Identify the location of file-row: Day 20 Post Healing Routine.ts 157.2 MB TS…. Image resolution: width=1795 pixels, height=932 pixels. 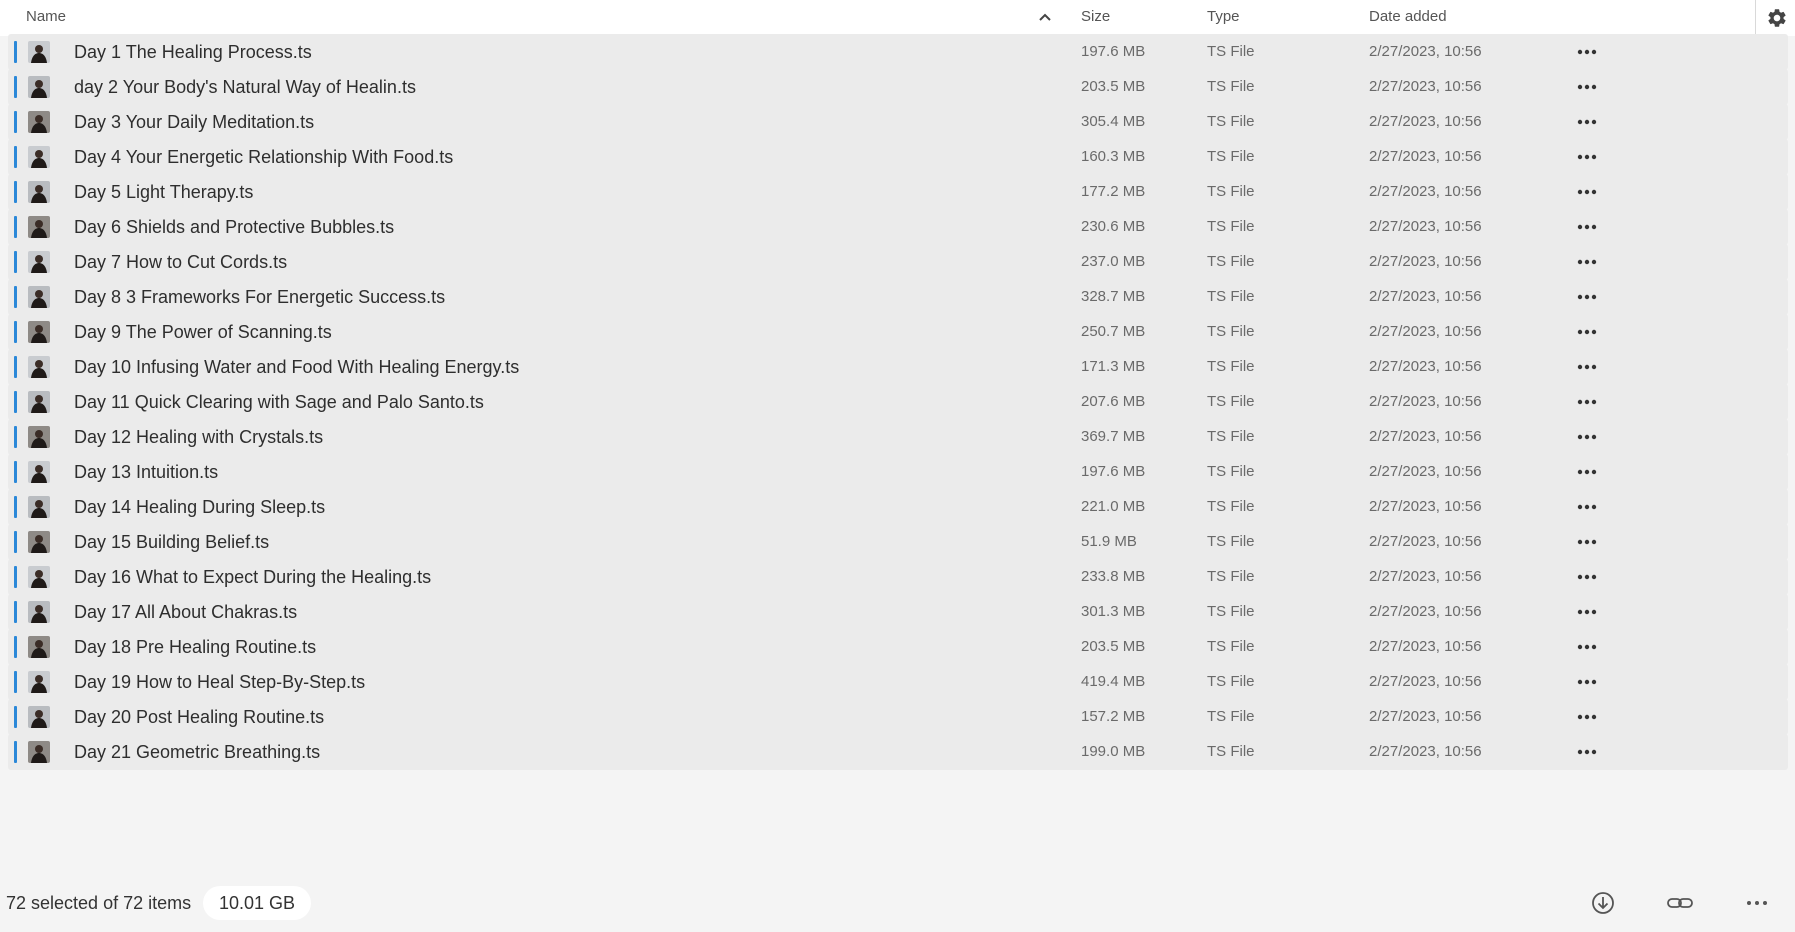
(898, 717).